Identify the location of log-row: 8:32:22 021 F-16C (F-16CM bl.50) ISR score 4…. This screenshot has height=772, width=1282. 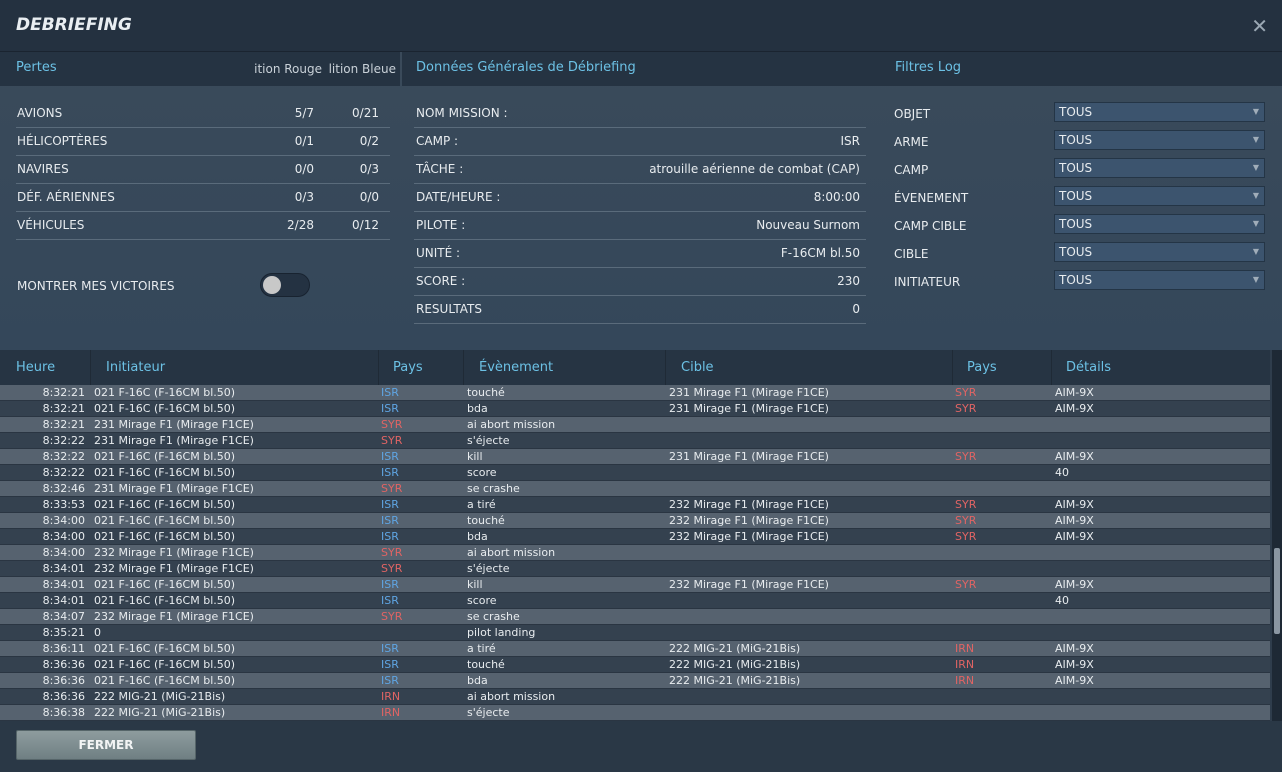
(635, 473).